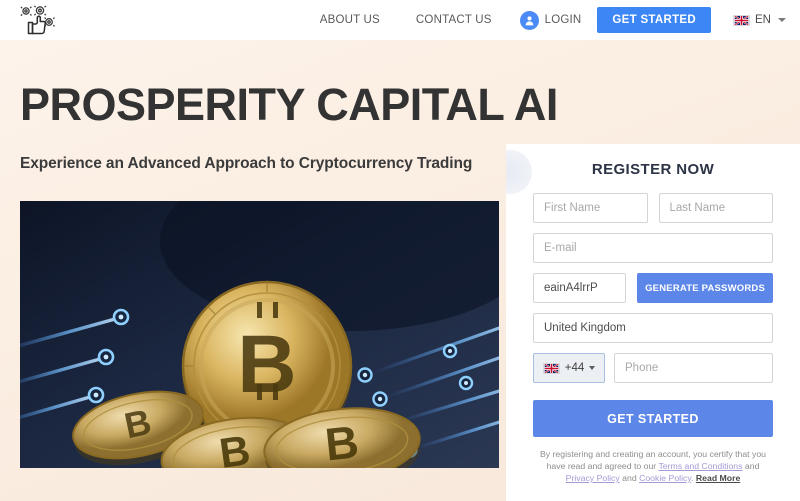  What do you see at coordinates (529, 20) in the screenshot?
I see `user-avatar-icon` at bounding box center [529, 20].